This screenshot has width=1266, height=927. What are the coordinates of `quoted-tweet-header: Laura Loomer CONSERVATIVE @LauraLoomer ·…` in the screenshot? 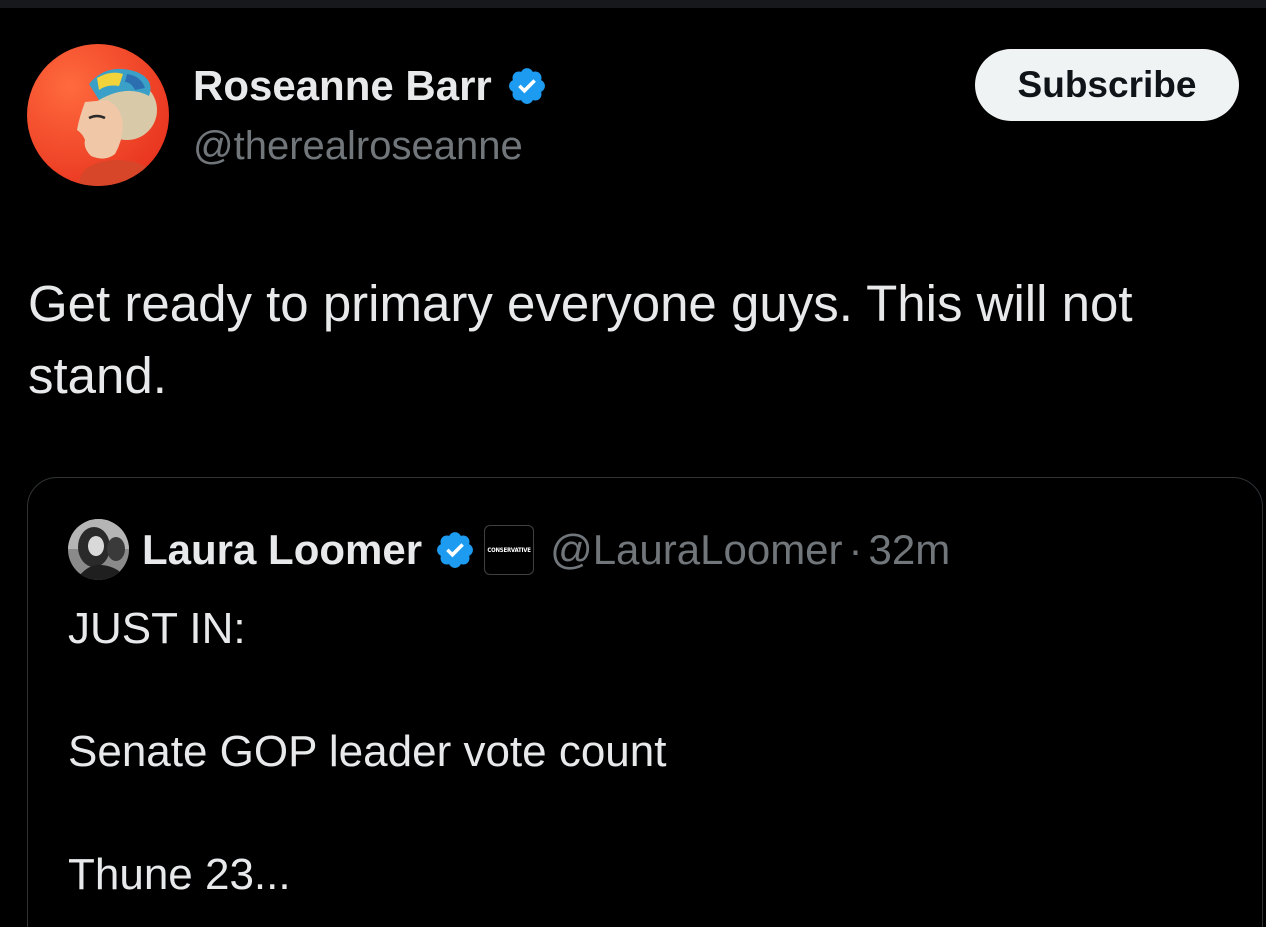 It's located at (546, 550).